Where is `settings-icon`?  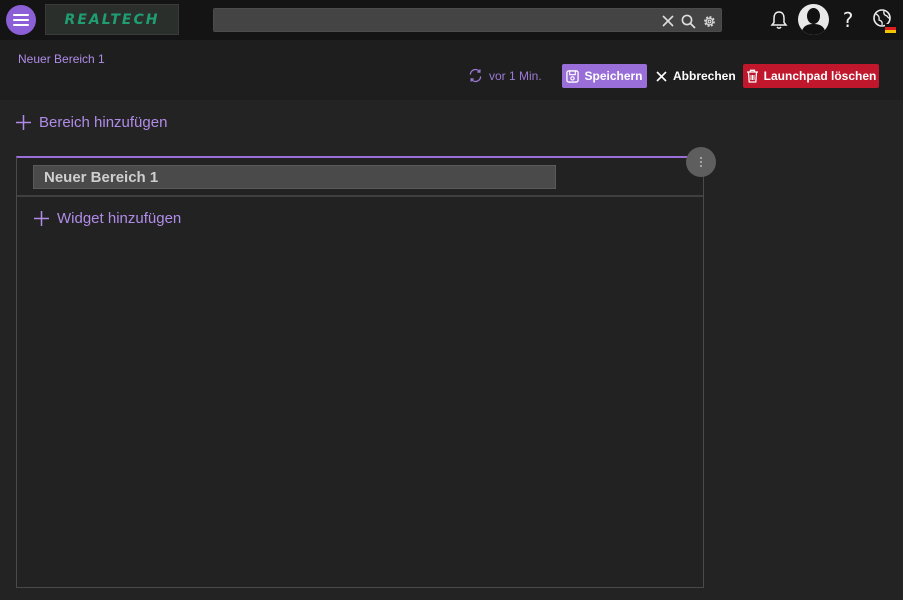
settings-icon is located at coordinates (709, 21).